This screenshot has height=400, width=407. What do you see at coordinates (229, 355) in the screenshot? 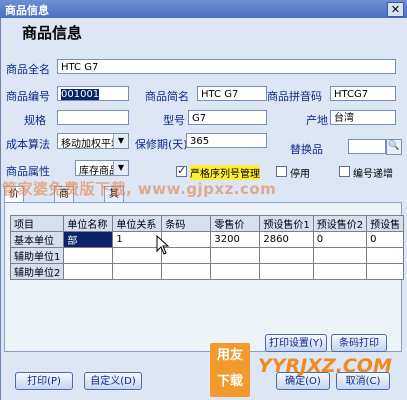
I see `logo-line-1: 用友` at bounding box center [229, 355].